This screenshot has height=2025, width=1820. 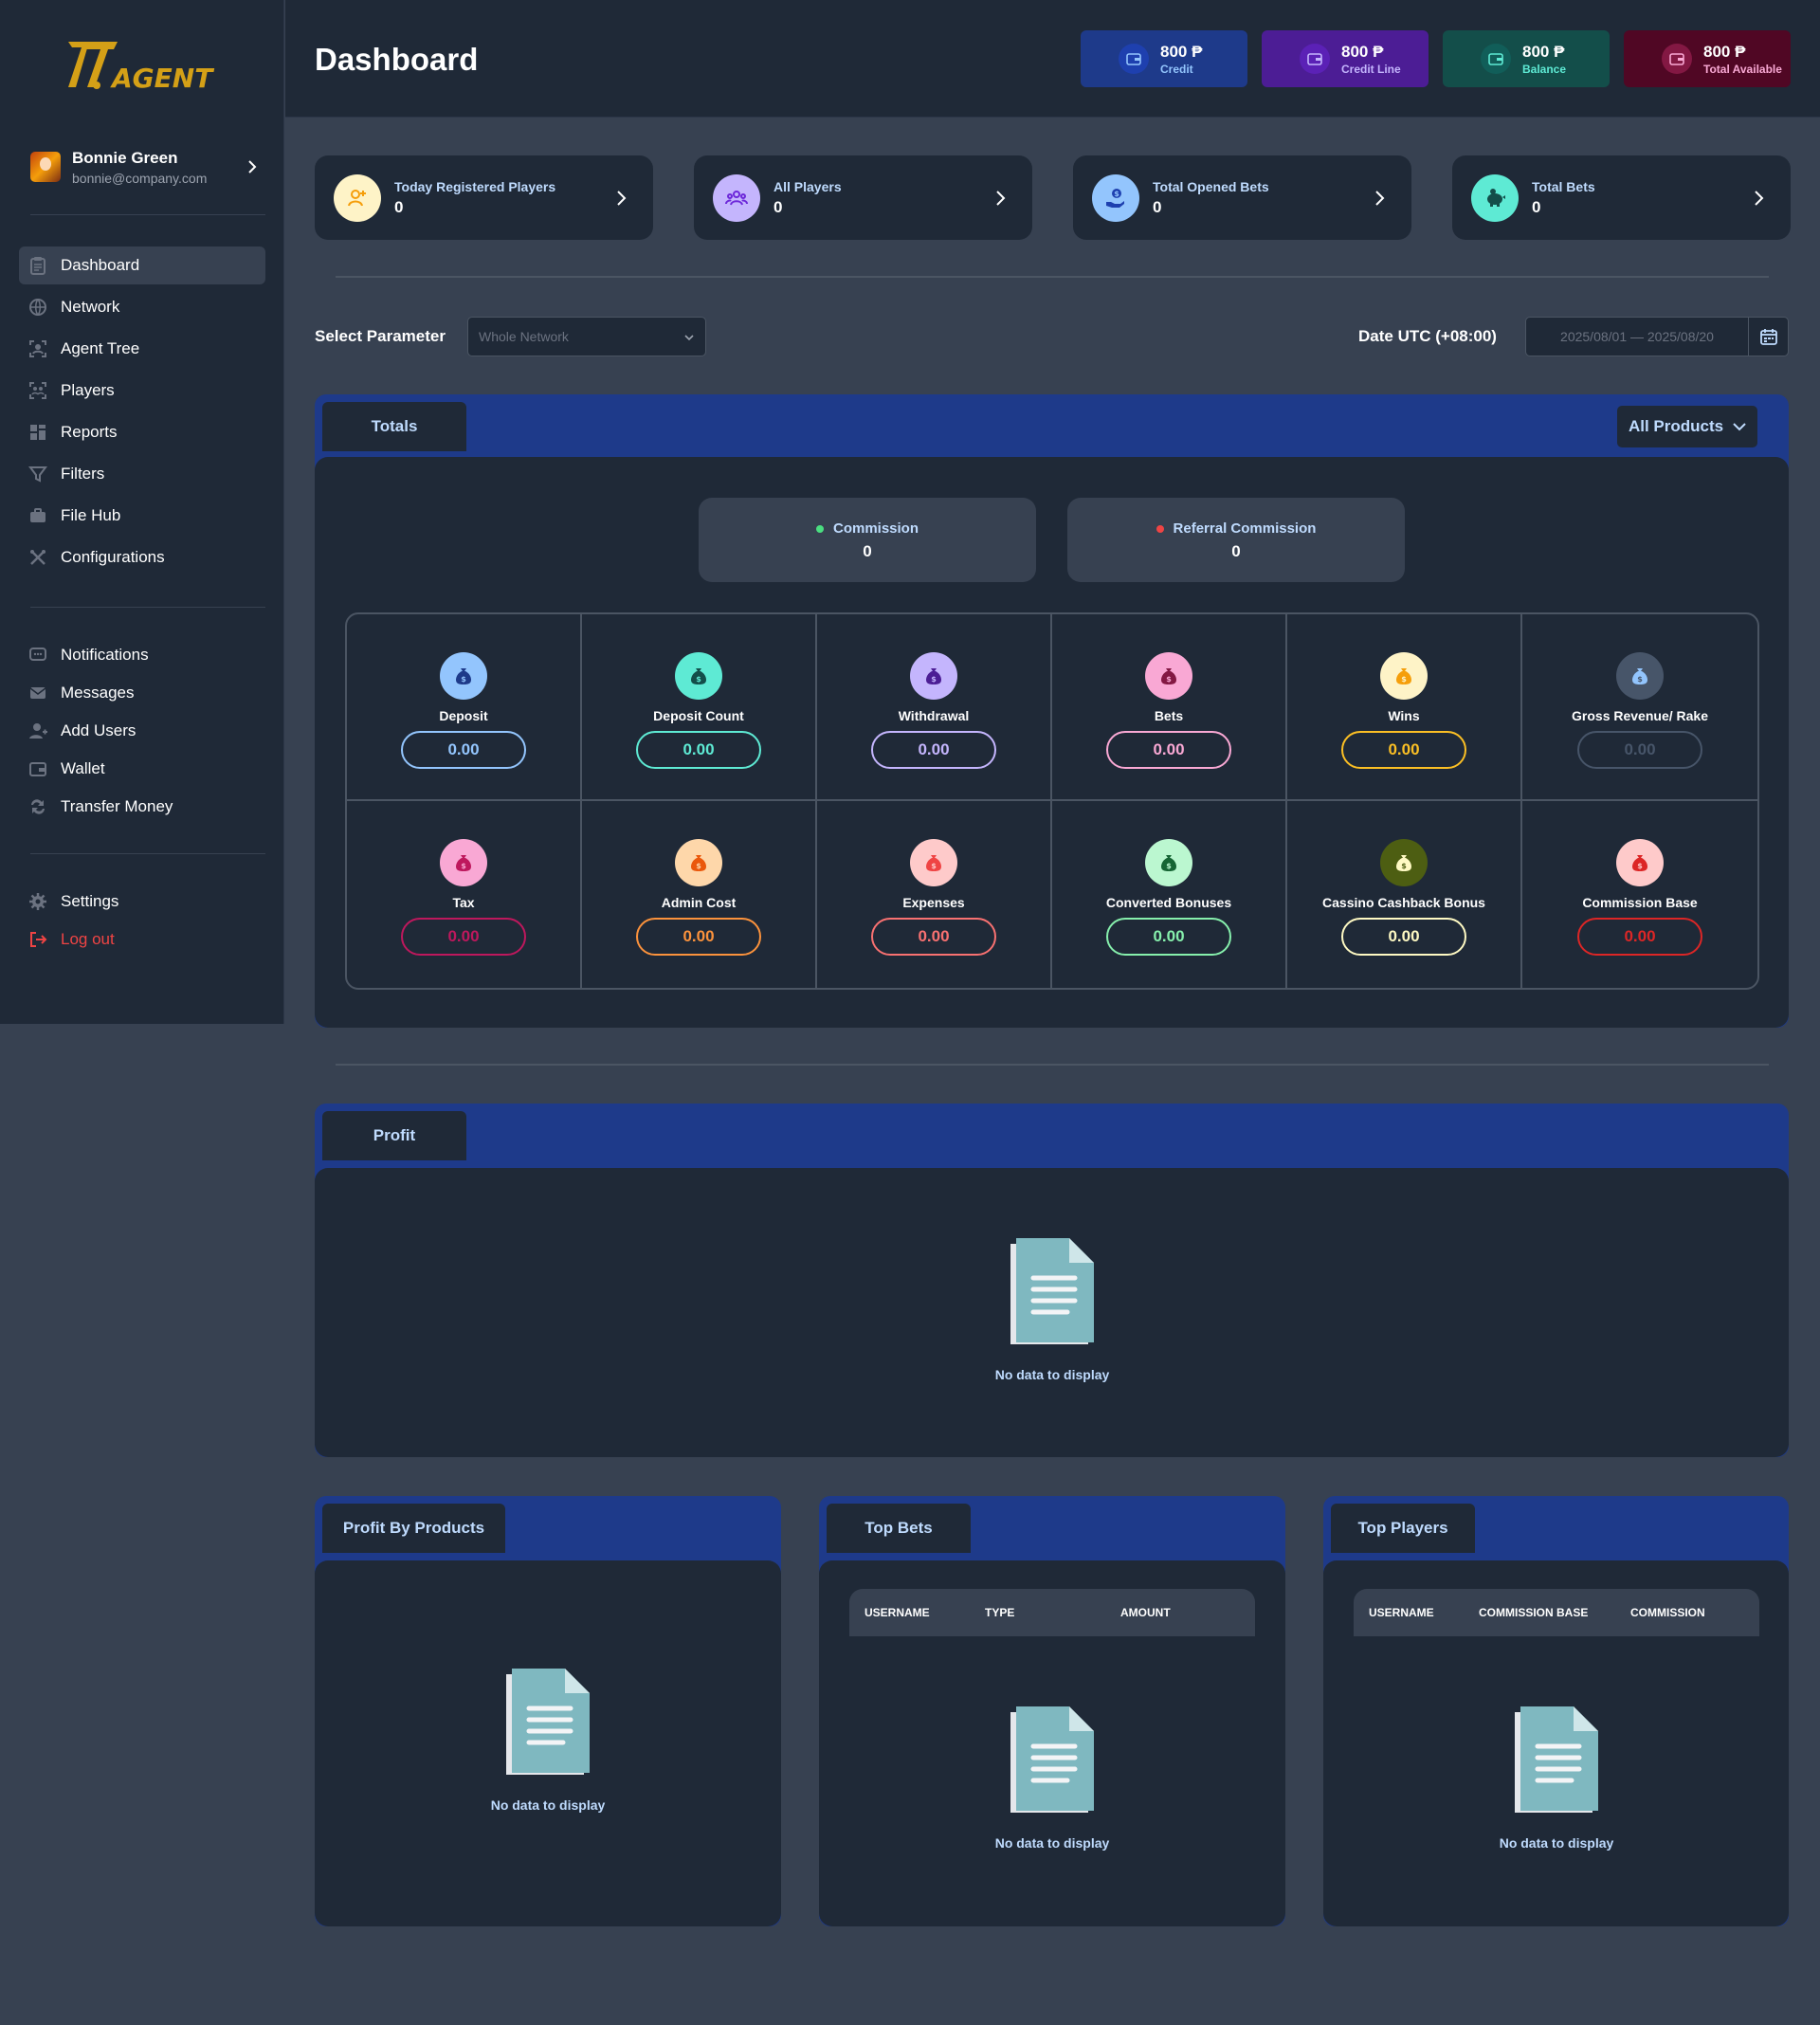 I want to click on summary-card-total-bets: Total Bets 0, so click(x=1621, y=197).